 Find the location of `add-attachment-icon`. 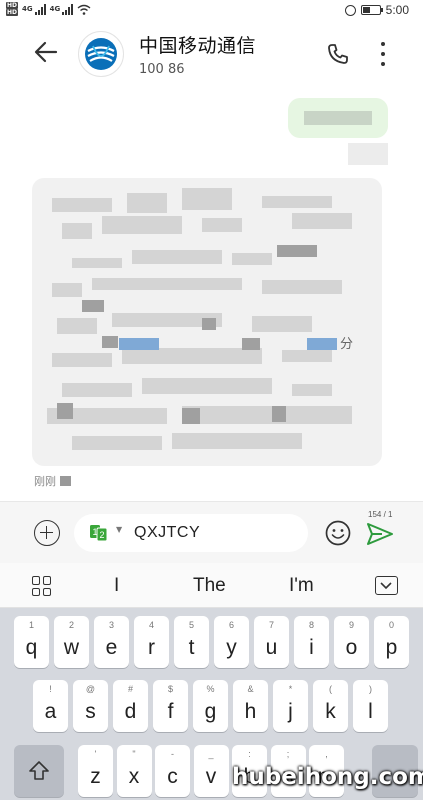

add-attachment-icon is located at coordinates (47, 533).